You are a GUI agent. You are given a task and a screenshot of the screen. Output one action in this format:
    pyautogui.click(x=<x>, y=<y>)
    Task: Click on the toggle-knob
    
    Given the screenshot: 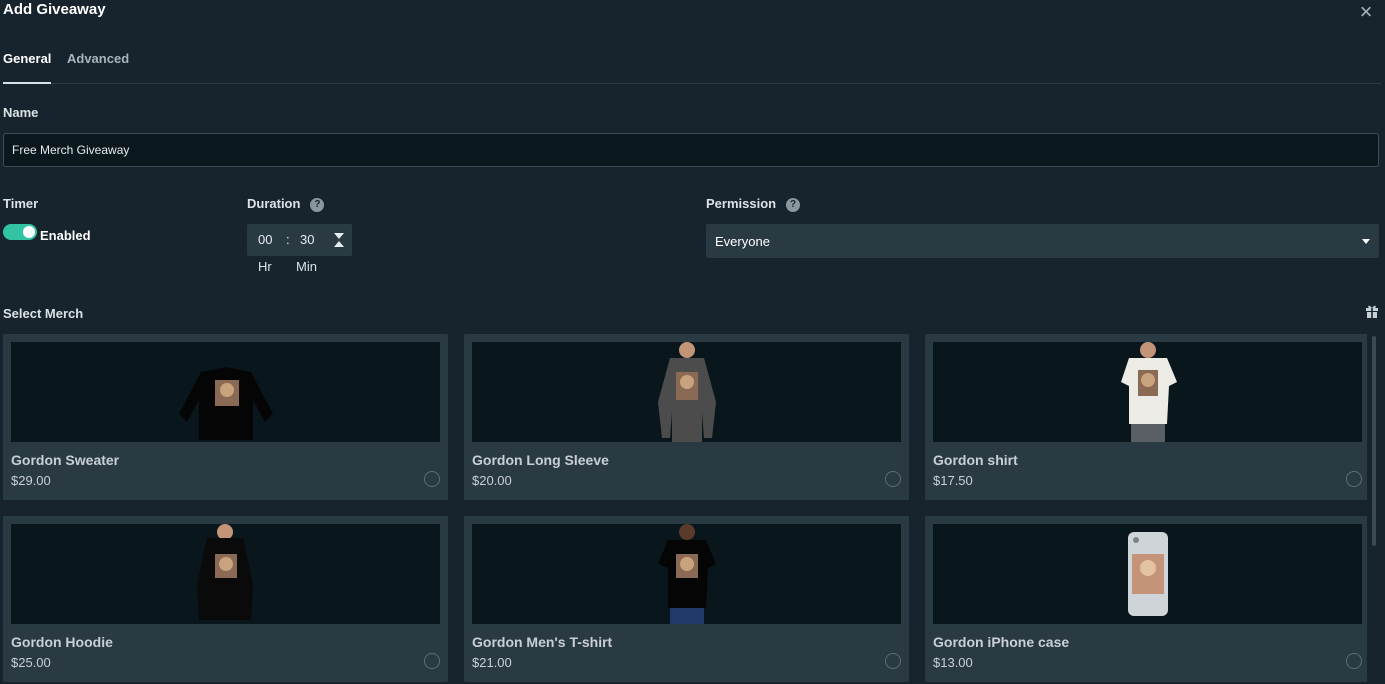 What is the action you would take?
    pyautogui.click(x=29, y=232)
    